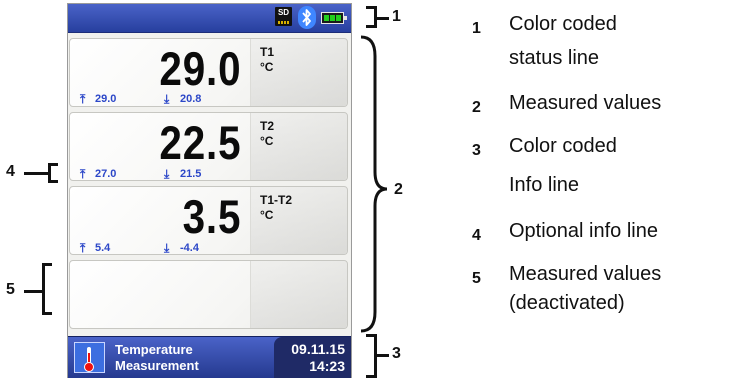 The width and height of the screenshot is (729, 380). I want to click on legend-number: 2, so click(476, 107).